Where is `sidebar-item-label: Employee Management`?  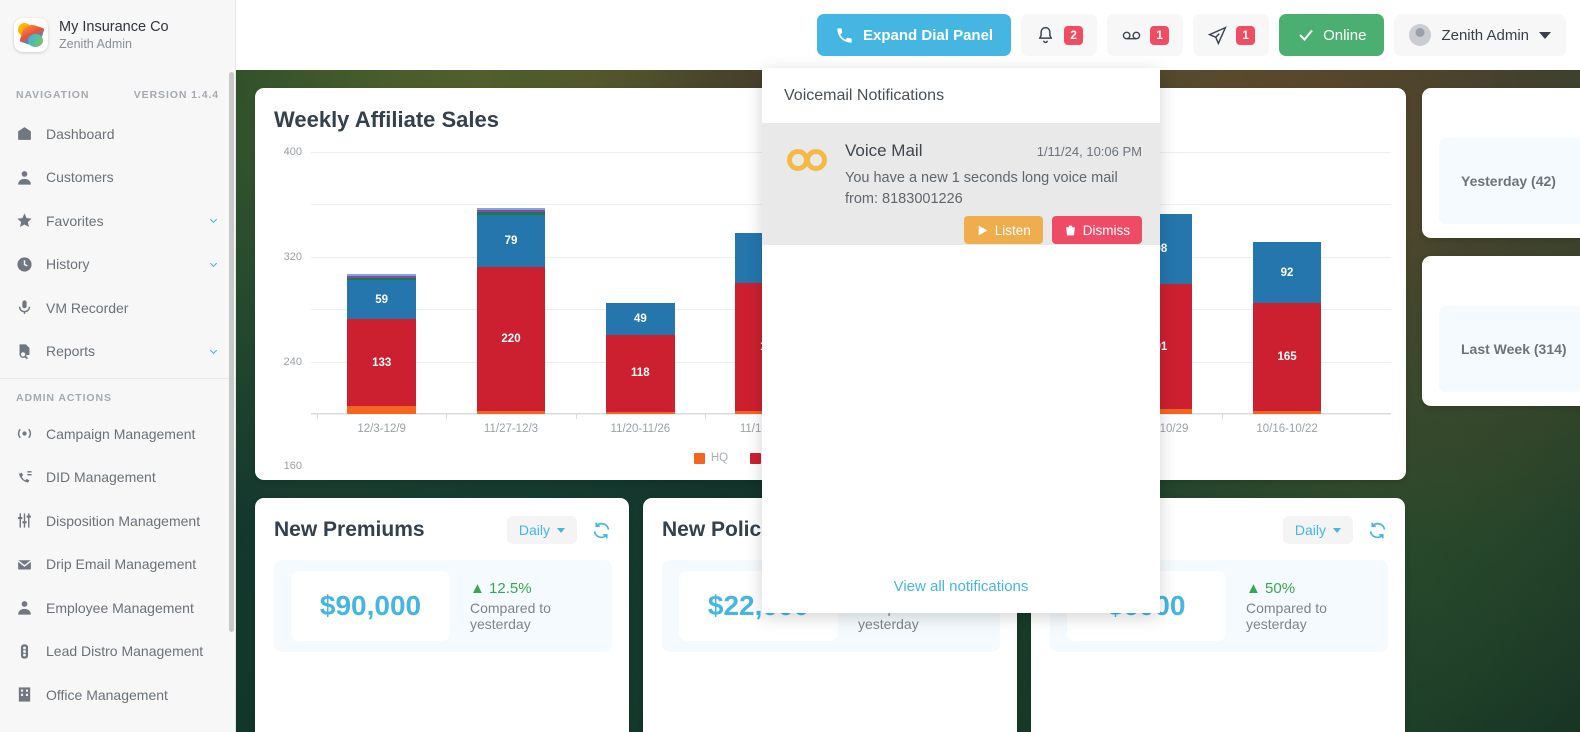 sidebar-item-label: Employee Management is located at coordinates (120, 607).